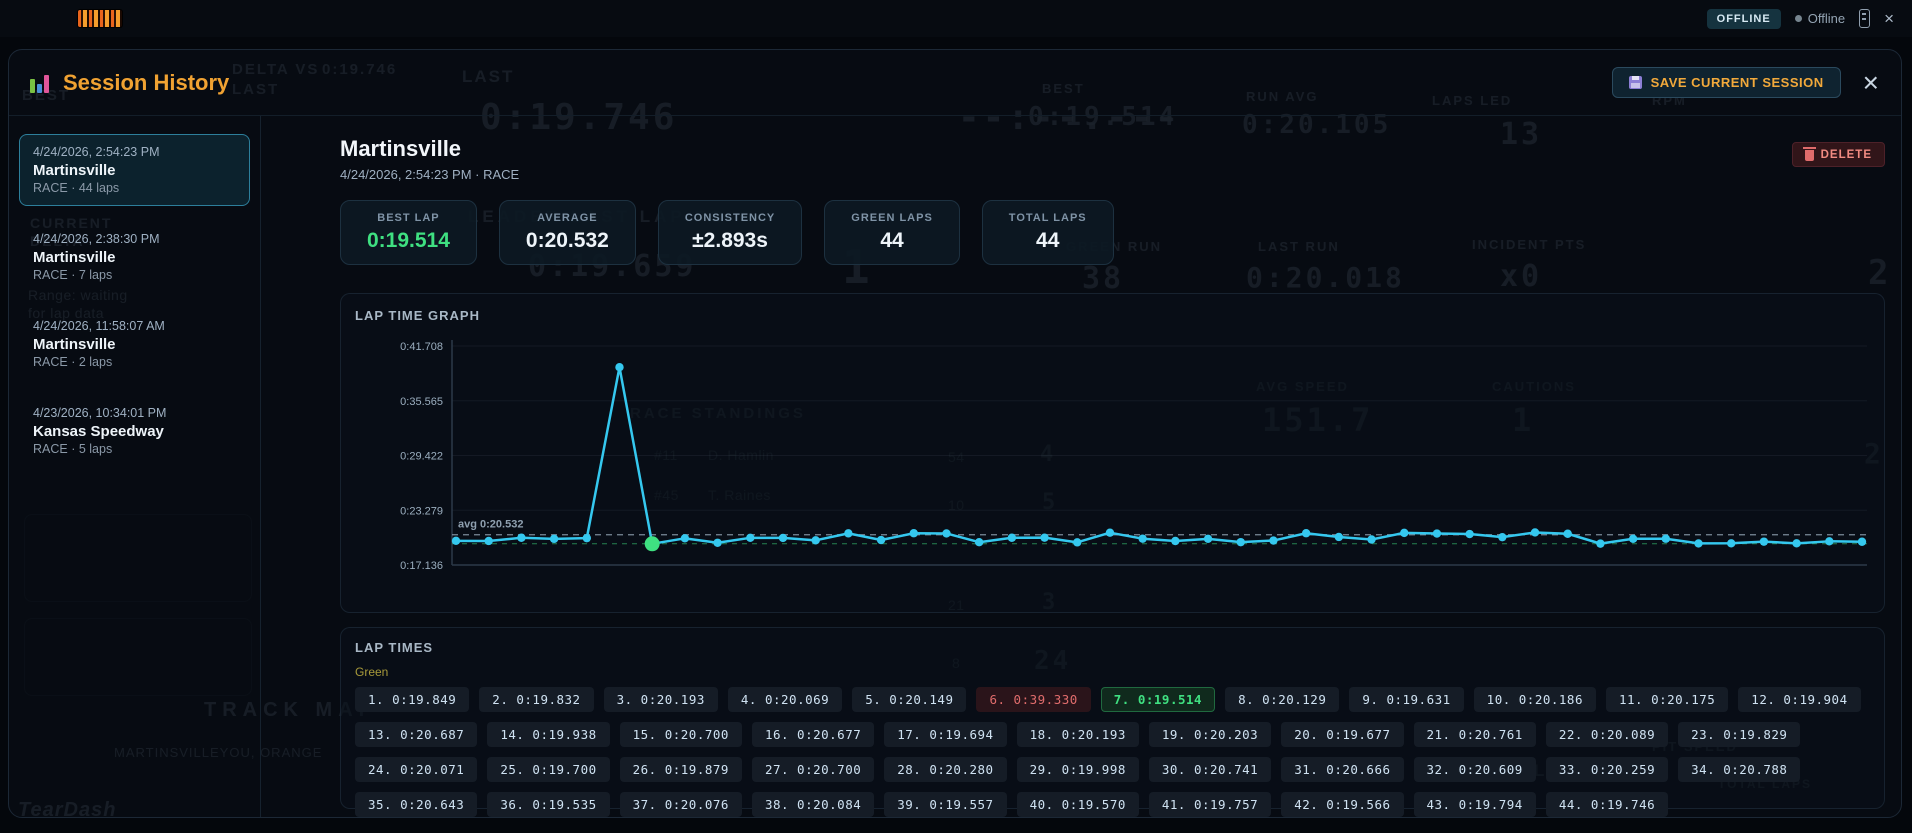 The width and height of the screenshot is (1912, 833). Describe the element at coordinates (1889, 18) in the screenshot. I see `window-close-icon: ×` at that location.